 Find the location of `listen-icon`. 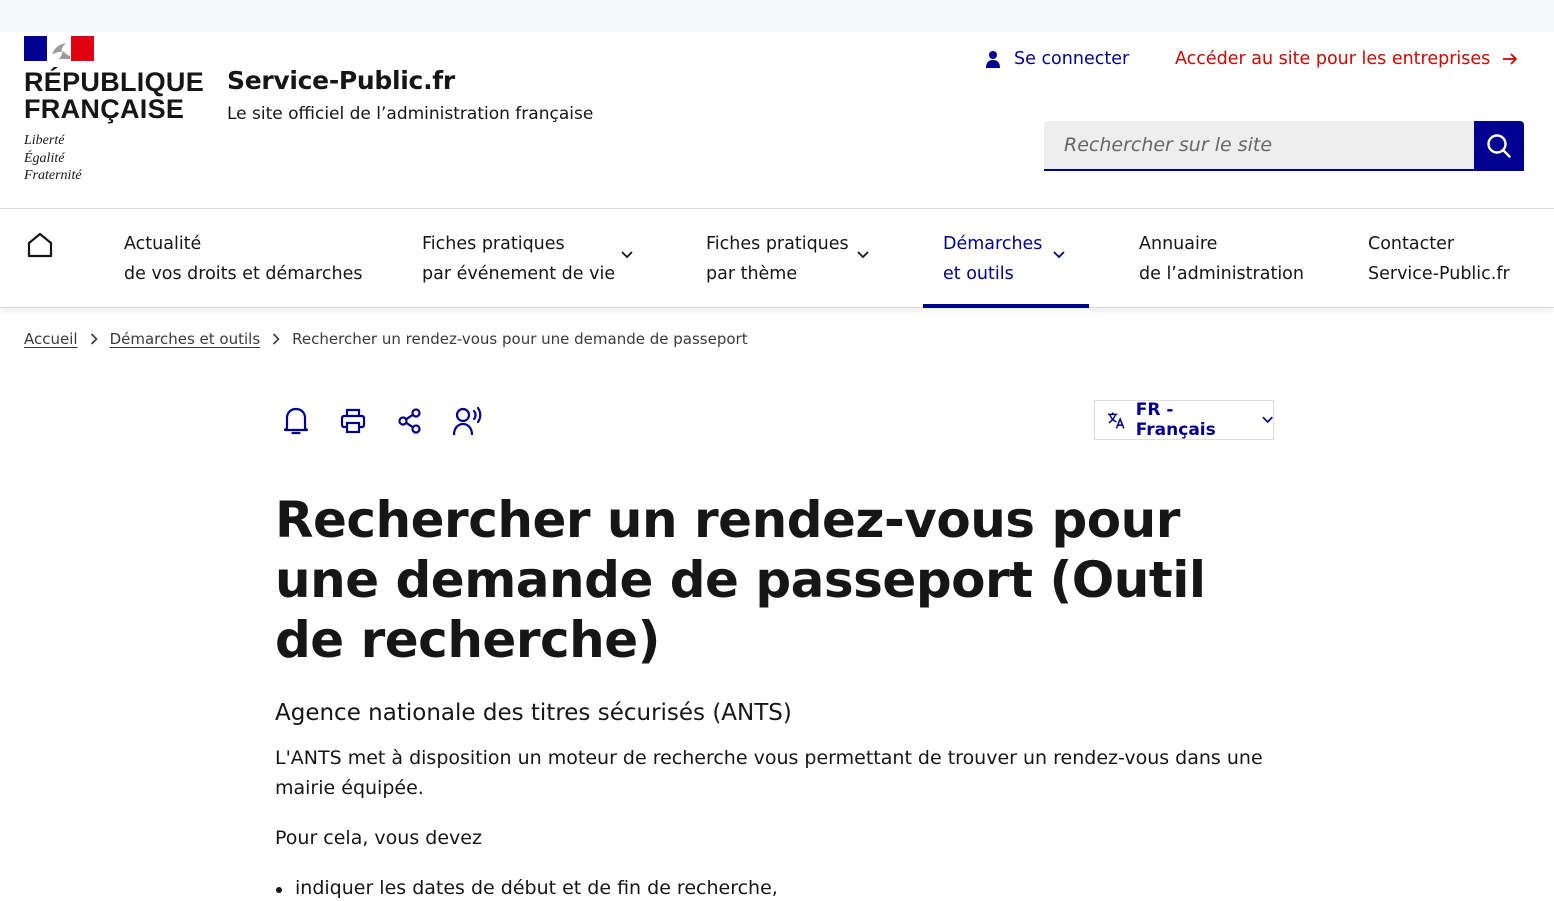

listen-icon is located at coordinates (467, 421).